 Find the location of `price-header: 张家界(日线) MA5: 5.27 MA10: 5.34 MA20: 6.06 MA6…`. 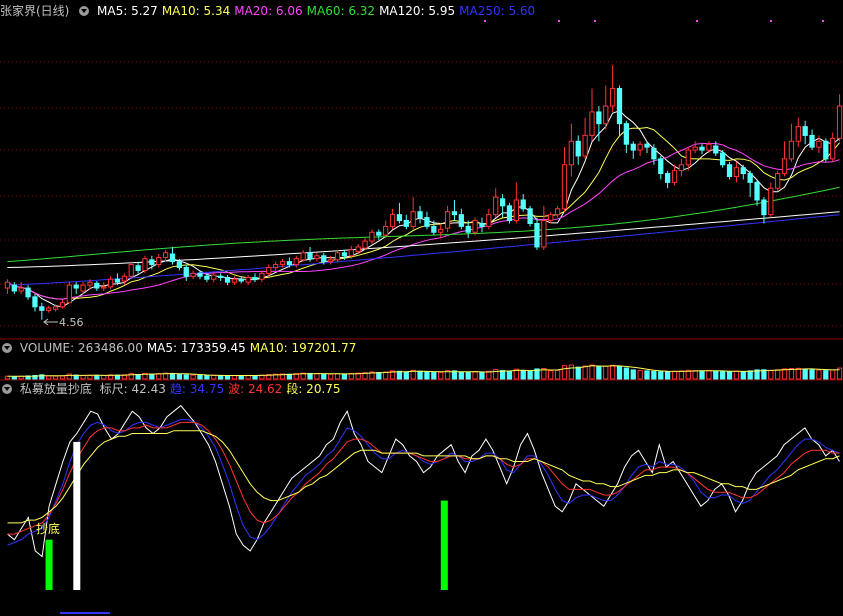

price-header: 张家界(日线) MA5: 5.27 MA10: 5.34 MA20: 6.06 MA6… is located at coordinates (271, 11).